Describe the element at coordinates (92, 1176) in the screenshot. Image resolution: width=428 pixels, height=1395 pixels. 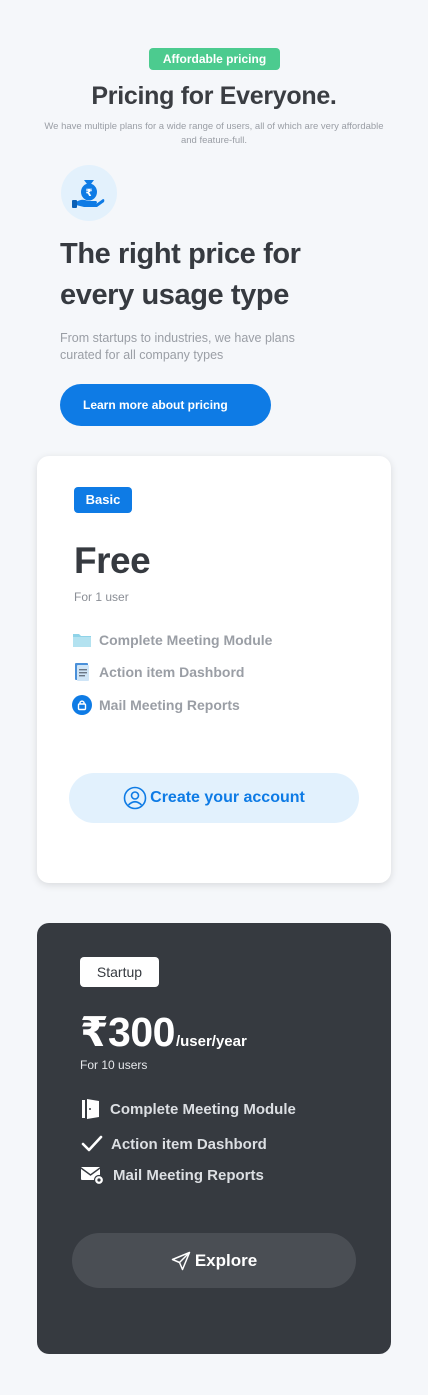
I see `mail-icon` at that location.